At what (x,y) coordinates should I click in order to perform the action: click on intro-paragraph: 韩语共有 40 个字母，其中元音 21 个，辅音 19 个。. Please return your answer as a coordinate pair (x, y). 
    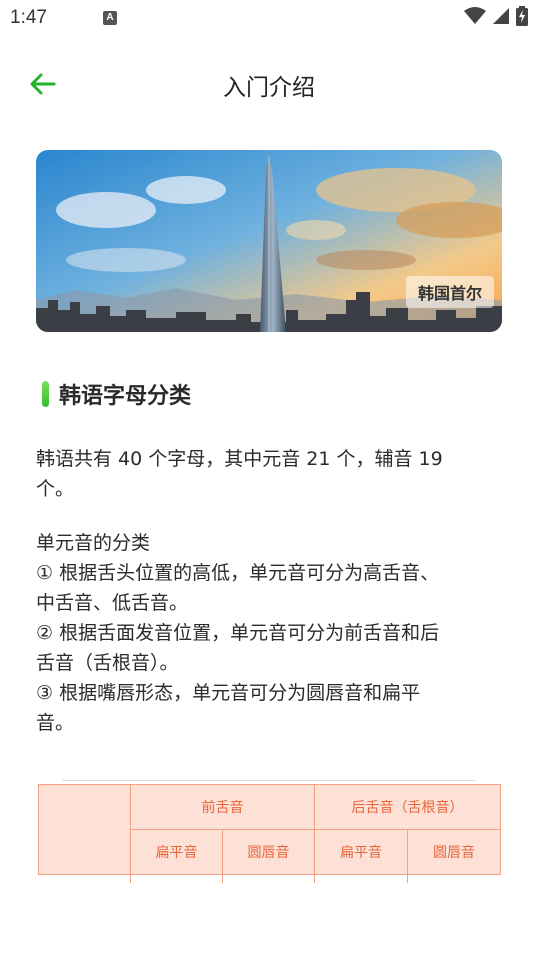
    Looking at the image, I should click on (269, 474).